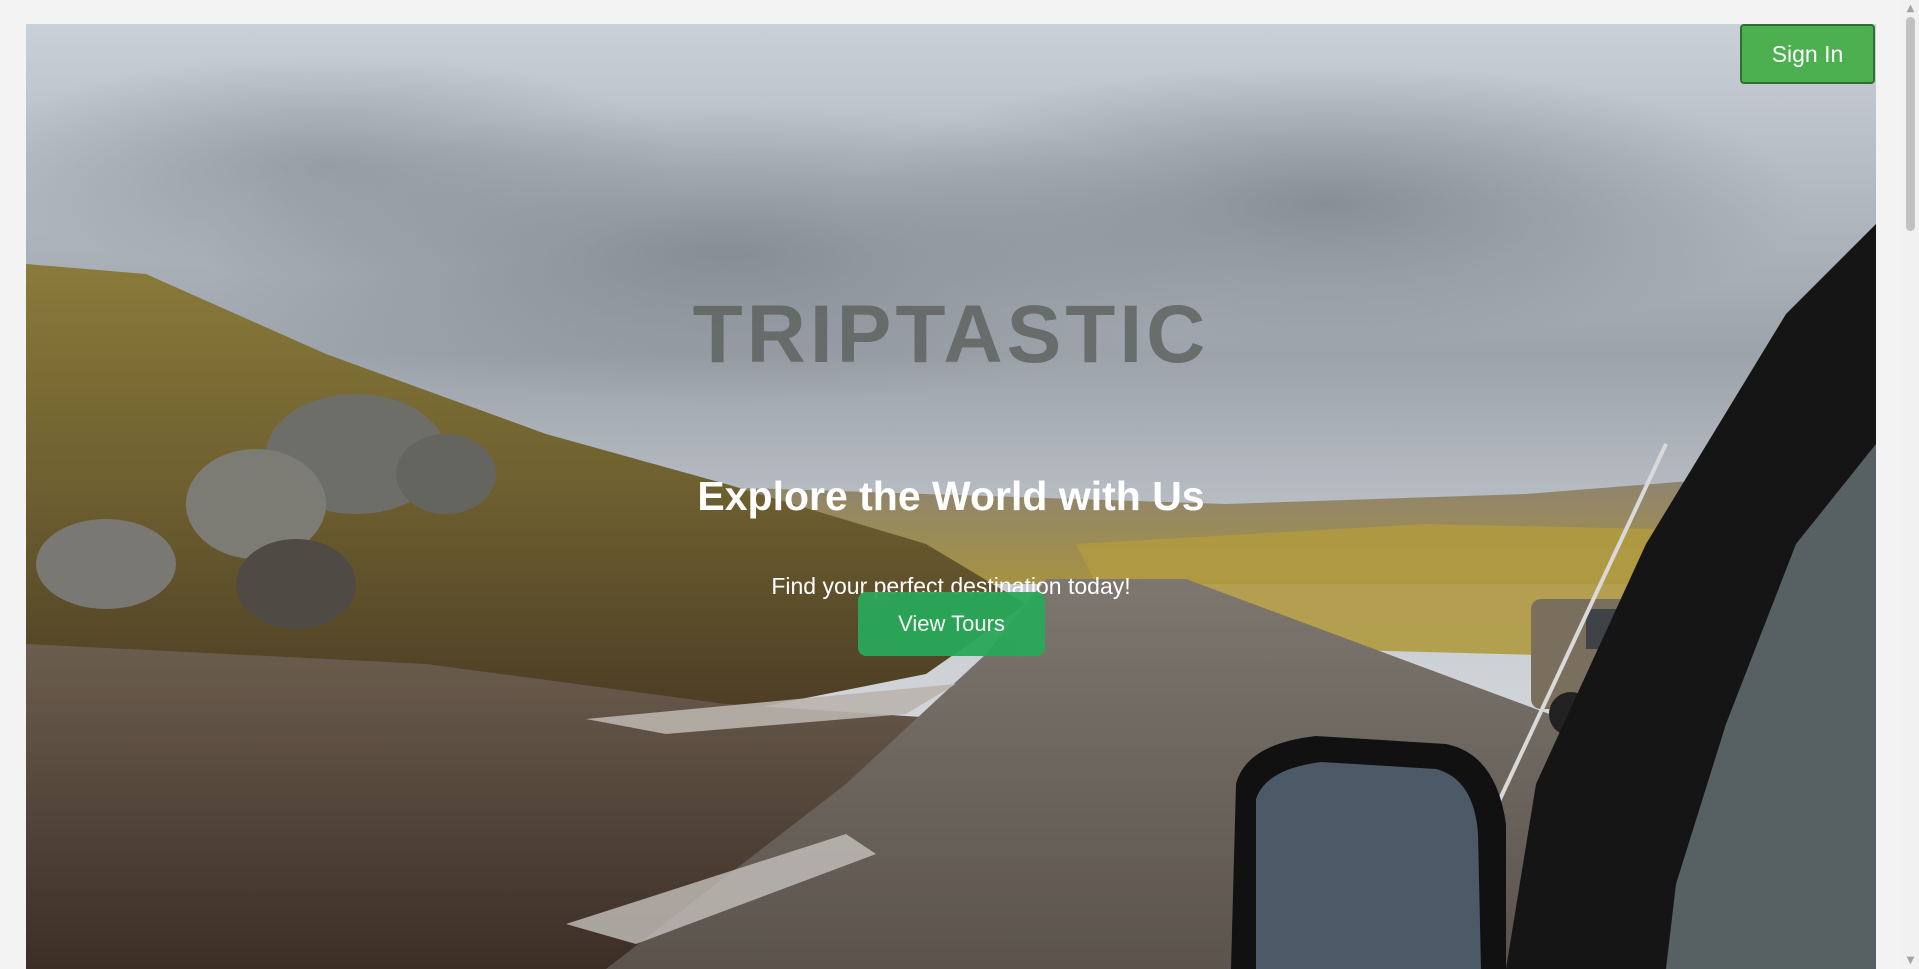 The image size is (1919, 969). Describe the element at coordinates (1910, 124) in the screenshot. I see `scrollbar-thumb` at that location.